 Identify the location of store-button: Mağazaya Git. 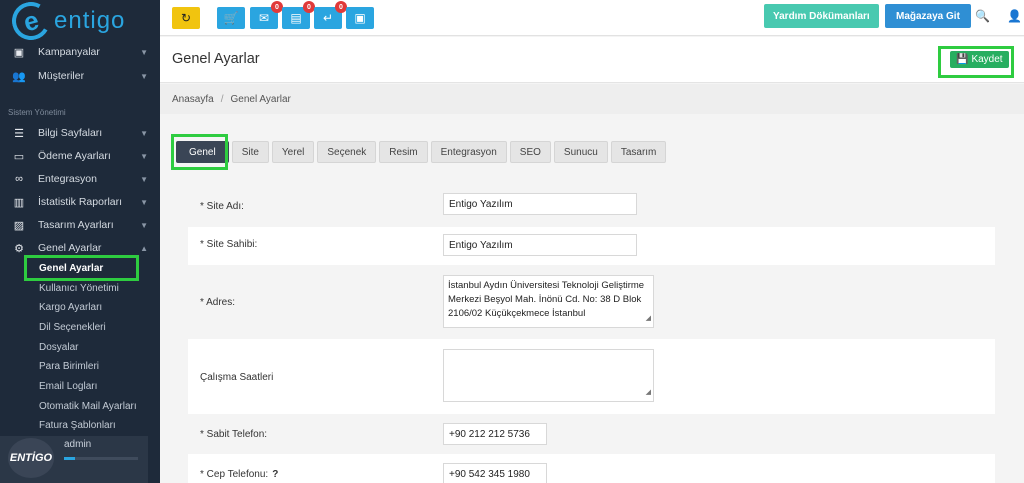
(928, 16).